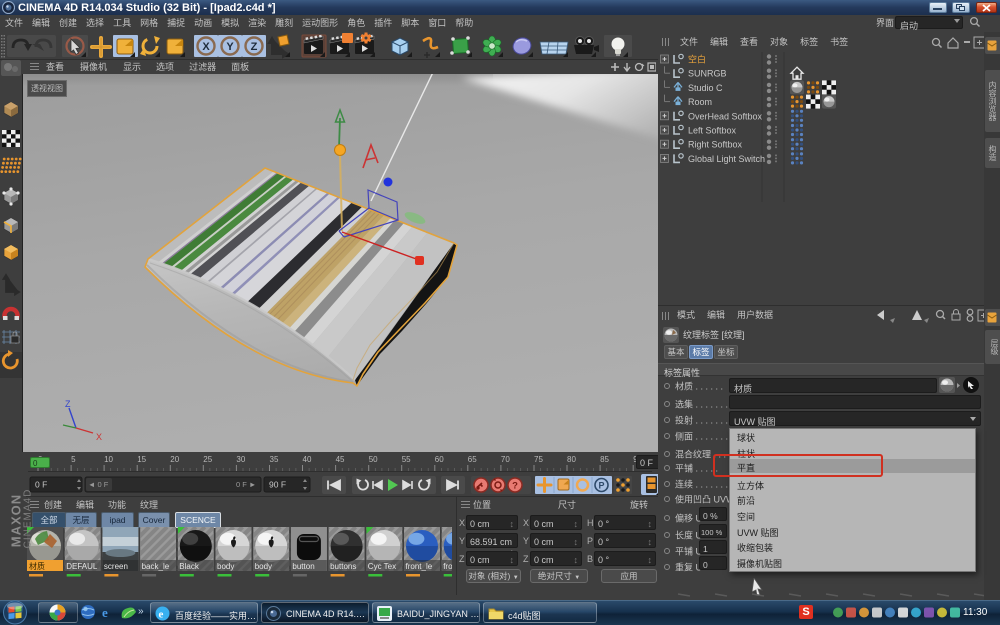  What do you see at coordinates (207, 459) in the screenshot?
I see `svg-text: 25` at bounding box center [207, 459].